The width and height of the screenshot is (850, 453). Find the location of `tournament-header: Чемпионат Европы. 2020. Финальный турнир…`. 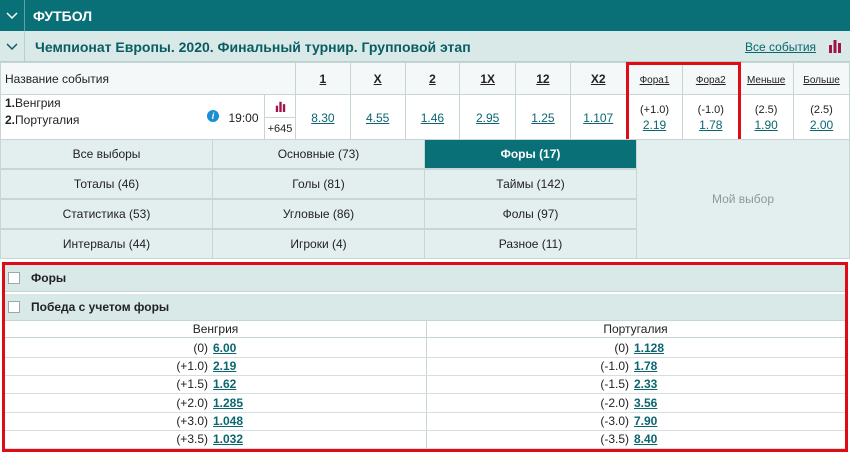

tournament-header: Чемпионат Европы. 2020. Финальный турнир… is located at coordinates (425, 46).